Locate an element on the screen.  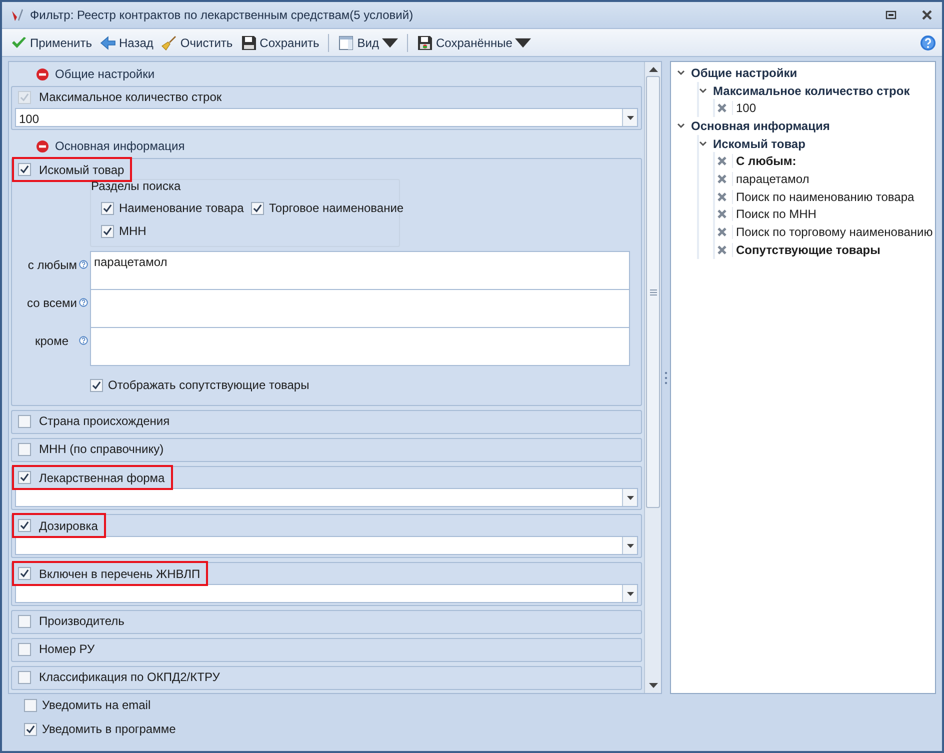
tree-leaf: 100 is located at coordinates (744, 108).